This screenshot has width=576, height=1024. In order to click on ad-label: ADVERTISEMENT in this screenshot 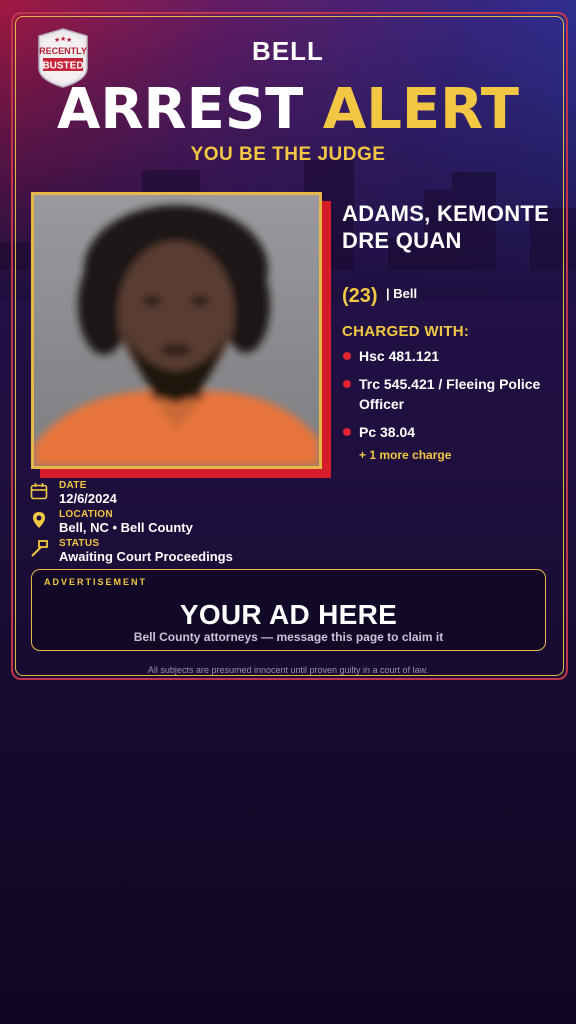, I will do `click(96, 582)`.